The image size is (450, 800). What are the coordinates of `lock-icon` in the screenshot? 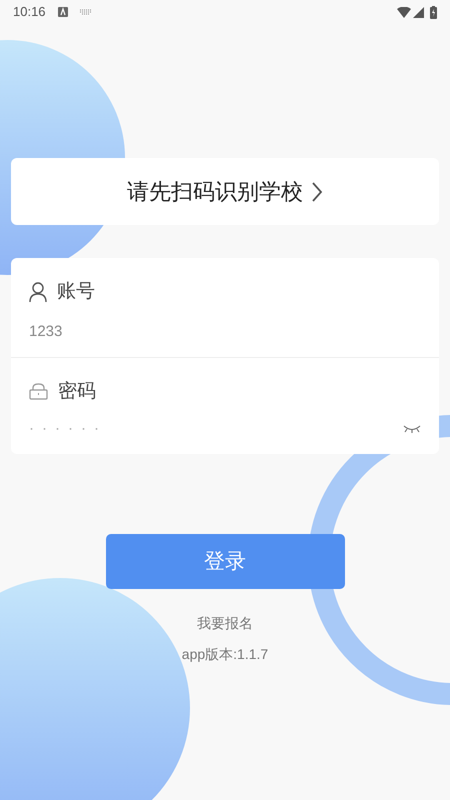 It's located at (38, 391).